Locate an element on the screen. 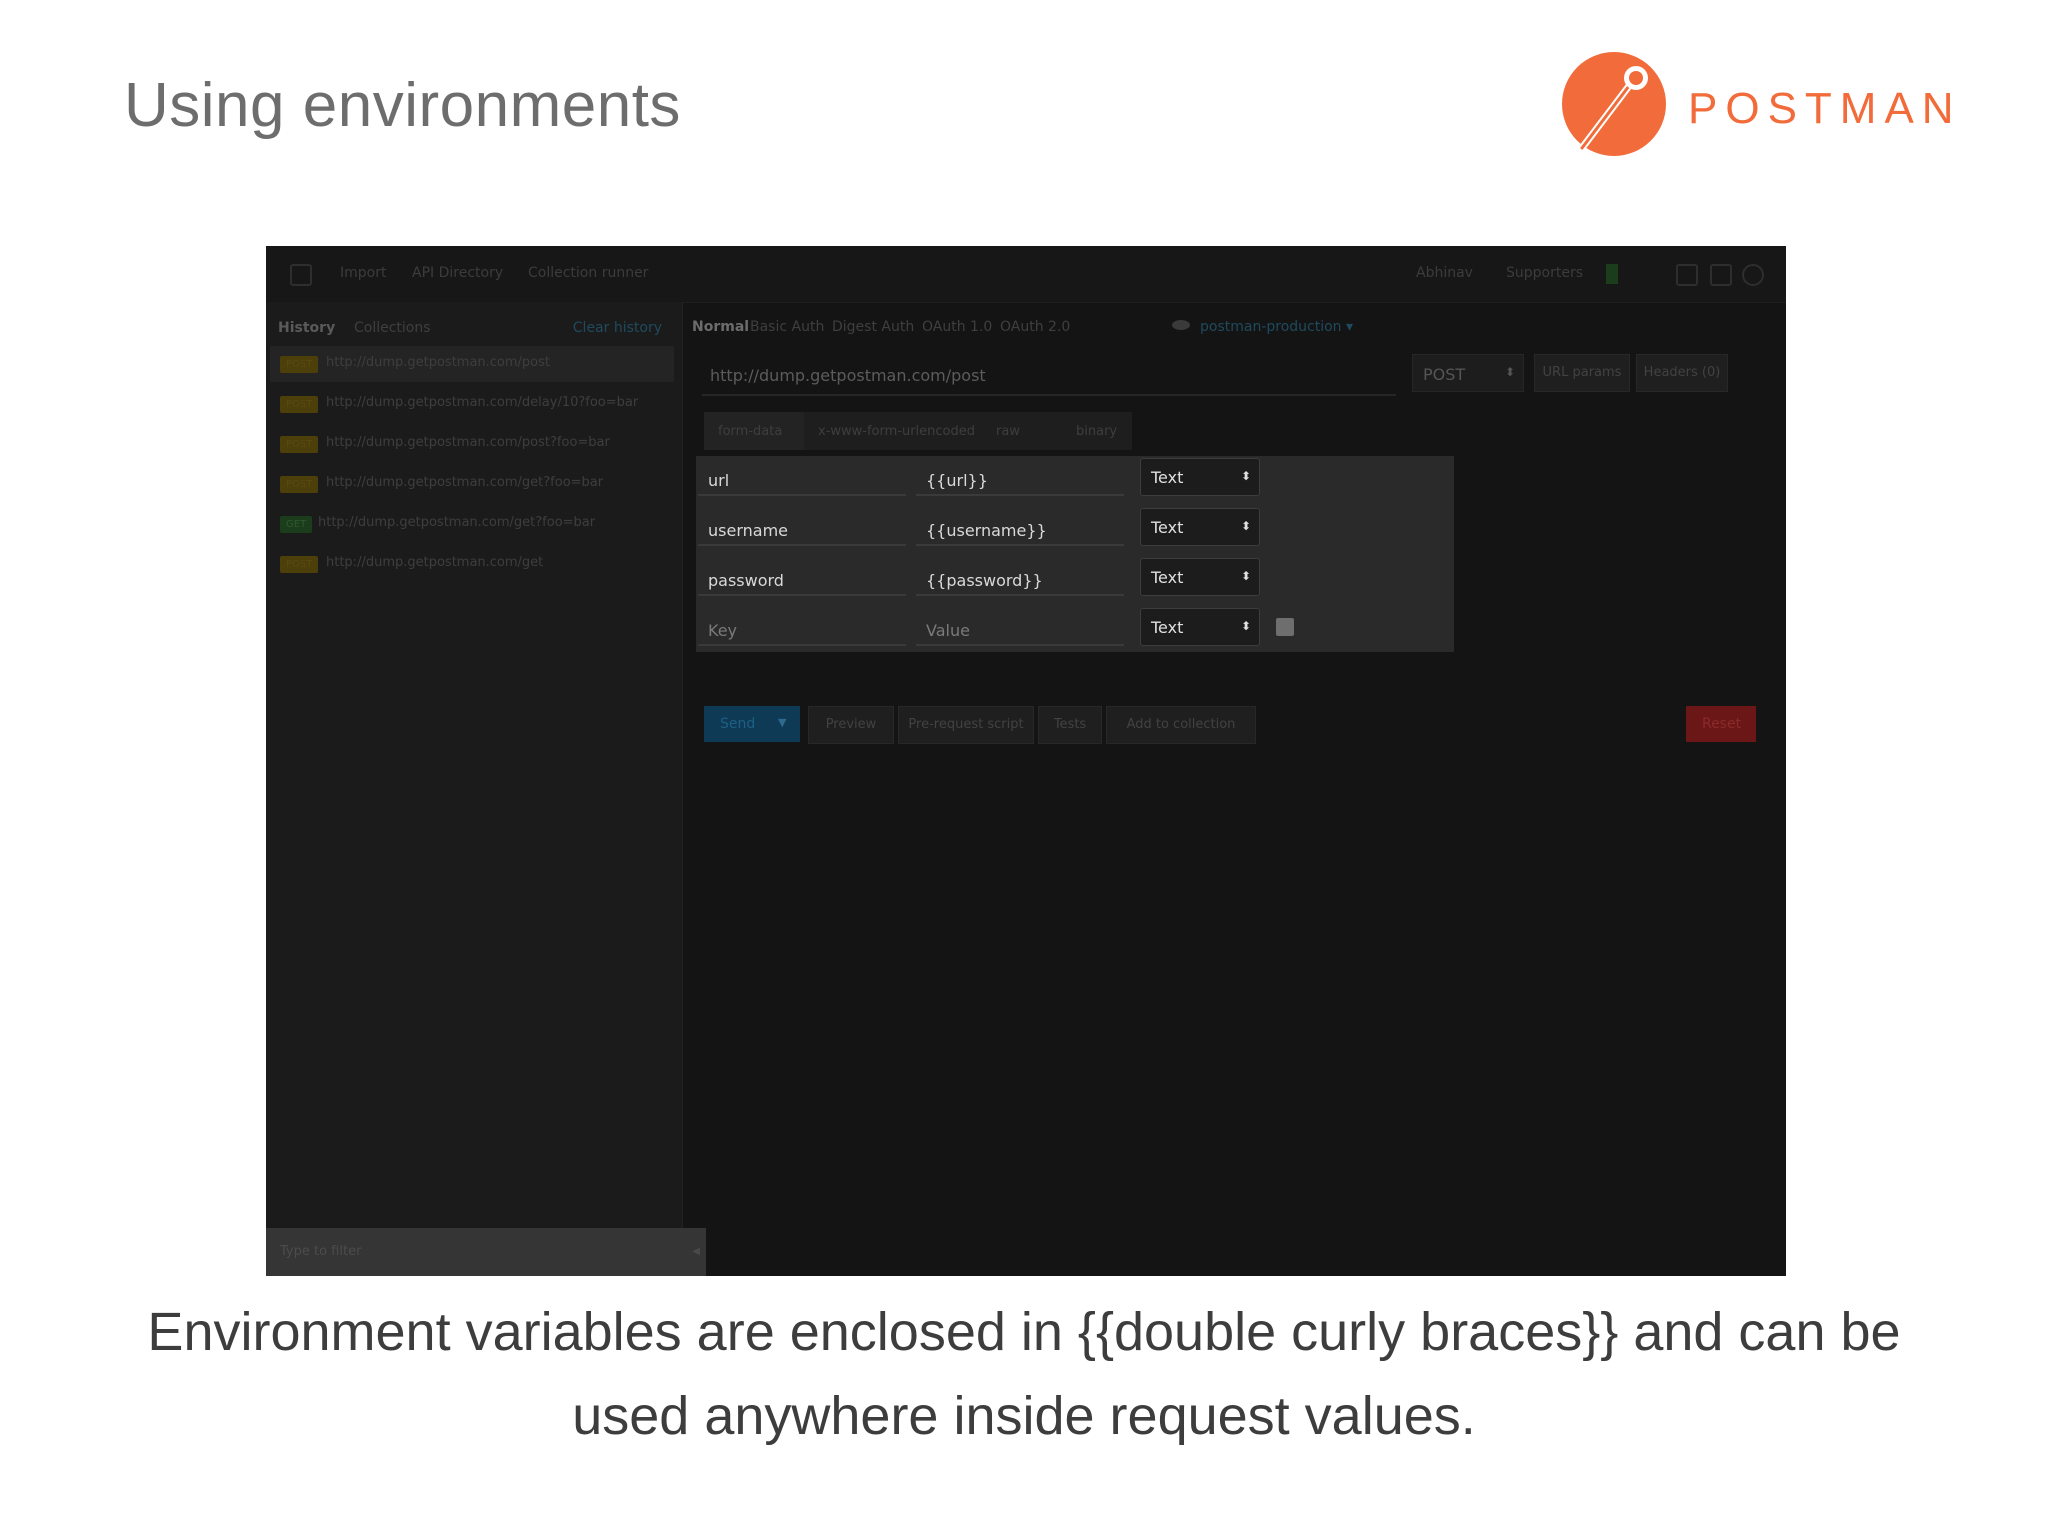  history-item: POST http://dump.getpostman.com/post is located at coordinates (472, 364).